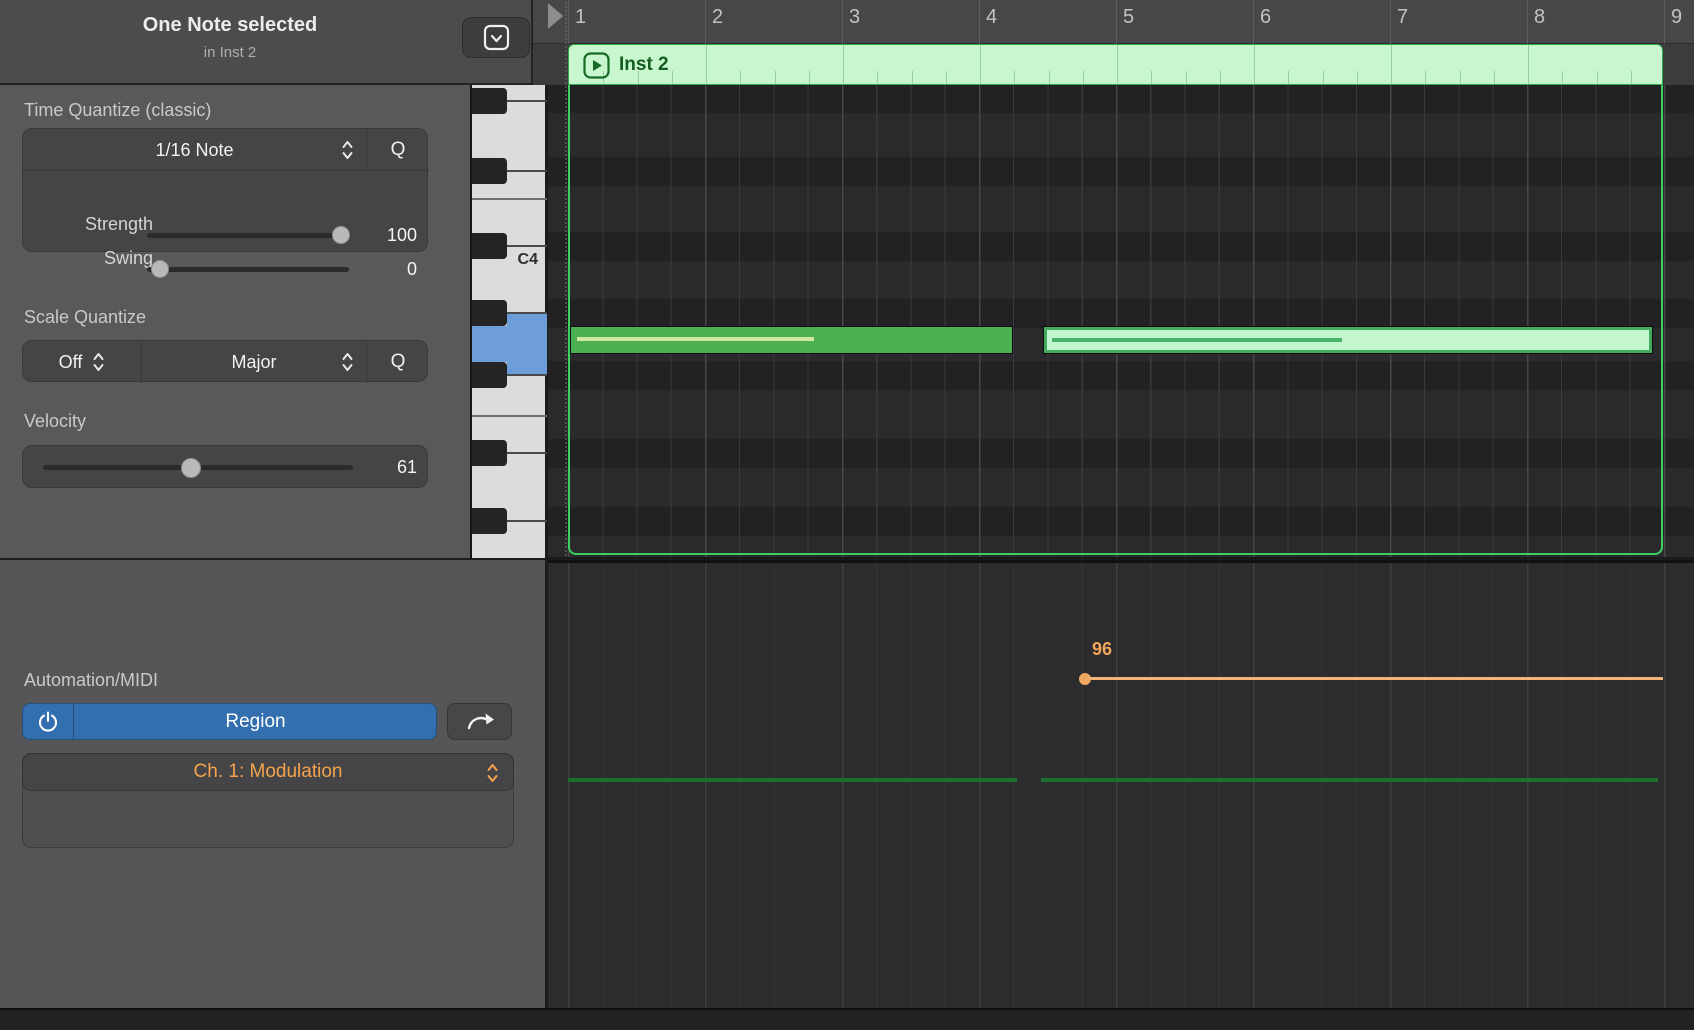  Describe the element at coordinates (1376, 678) in the screenshot. I see `automation-curve` at that location.